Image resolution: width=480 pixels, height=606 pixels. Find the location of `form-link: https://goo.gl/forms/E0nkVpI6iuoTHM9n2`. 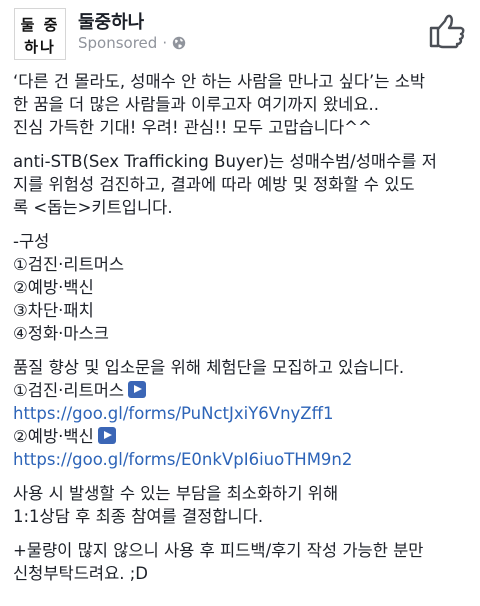

form-link: https://goo.gl/forms/E0nkVpI6iuoTHM9n2 is located at coordinates (243, 459).